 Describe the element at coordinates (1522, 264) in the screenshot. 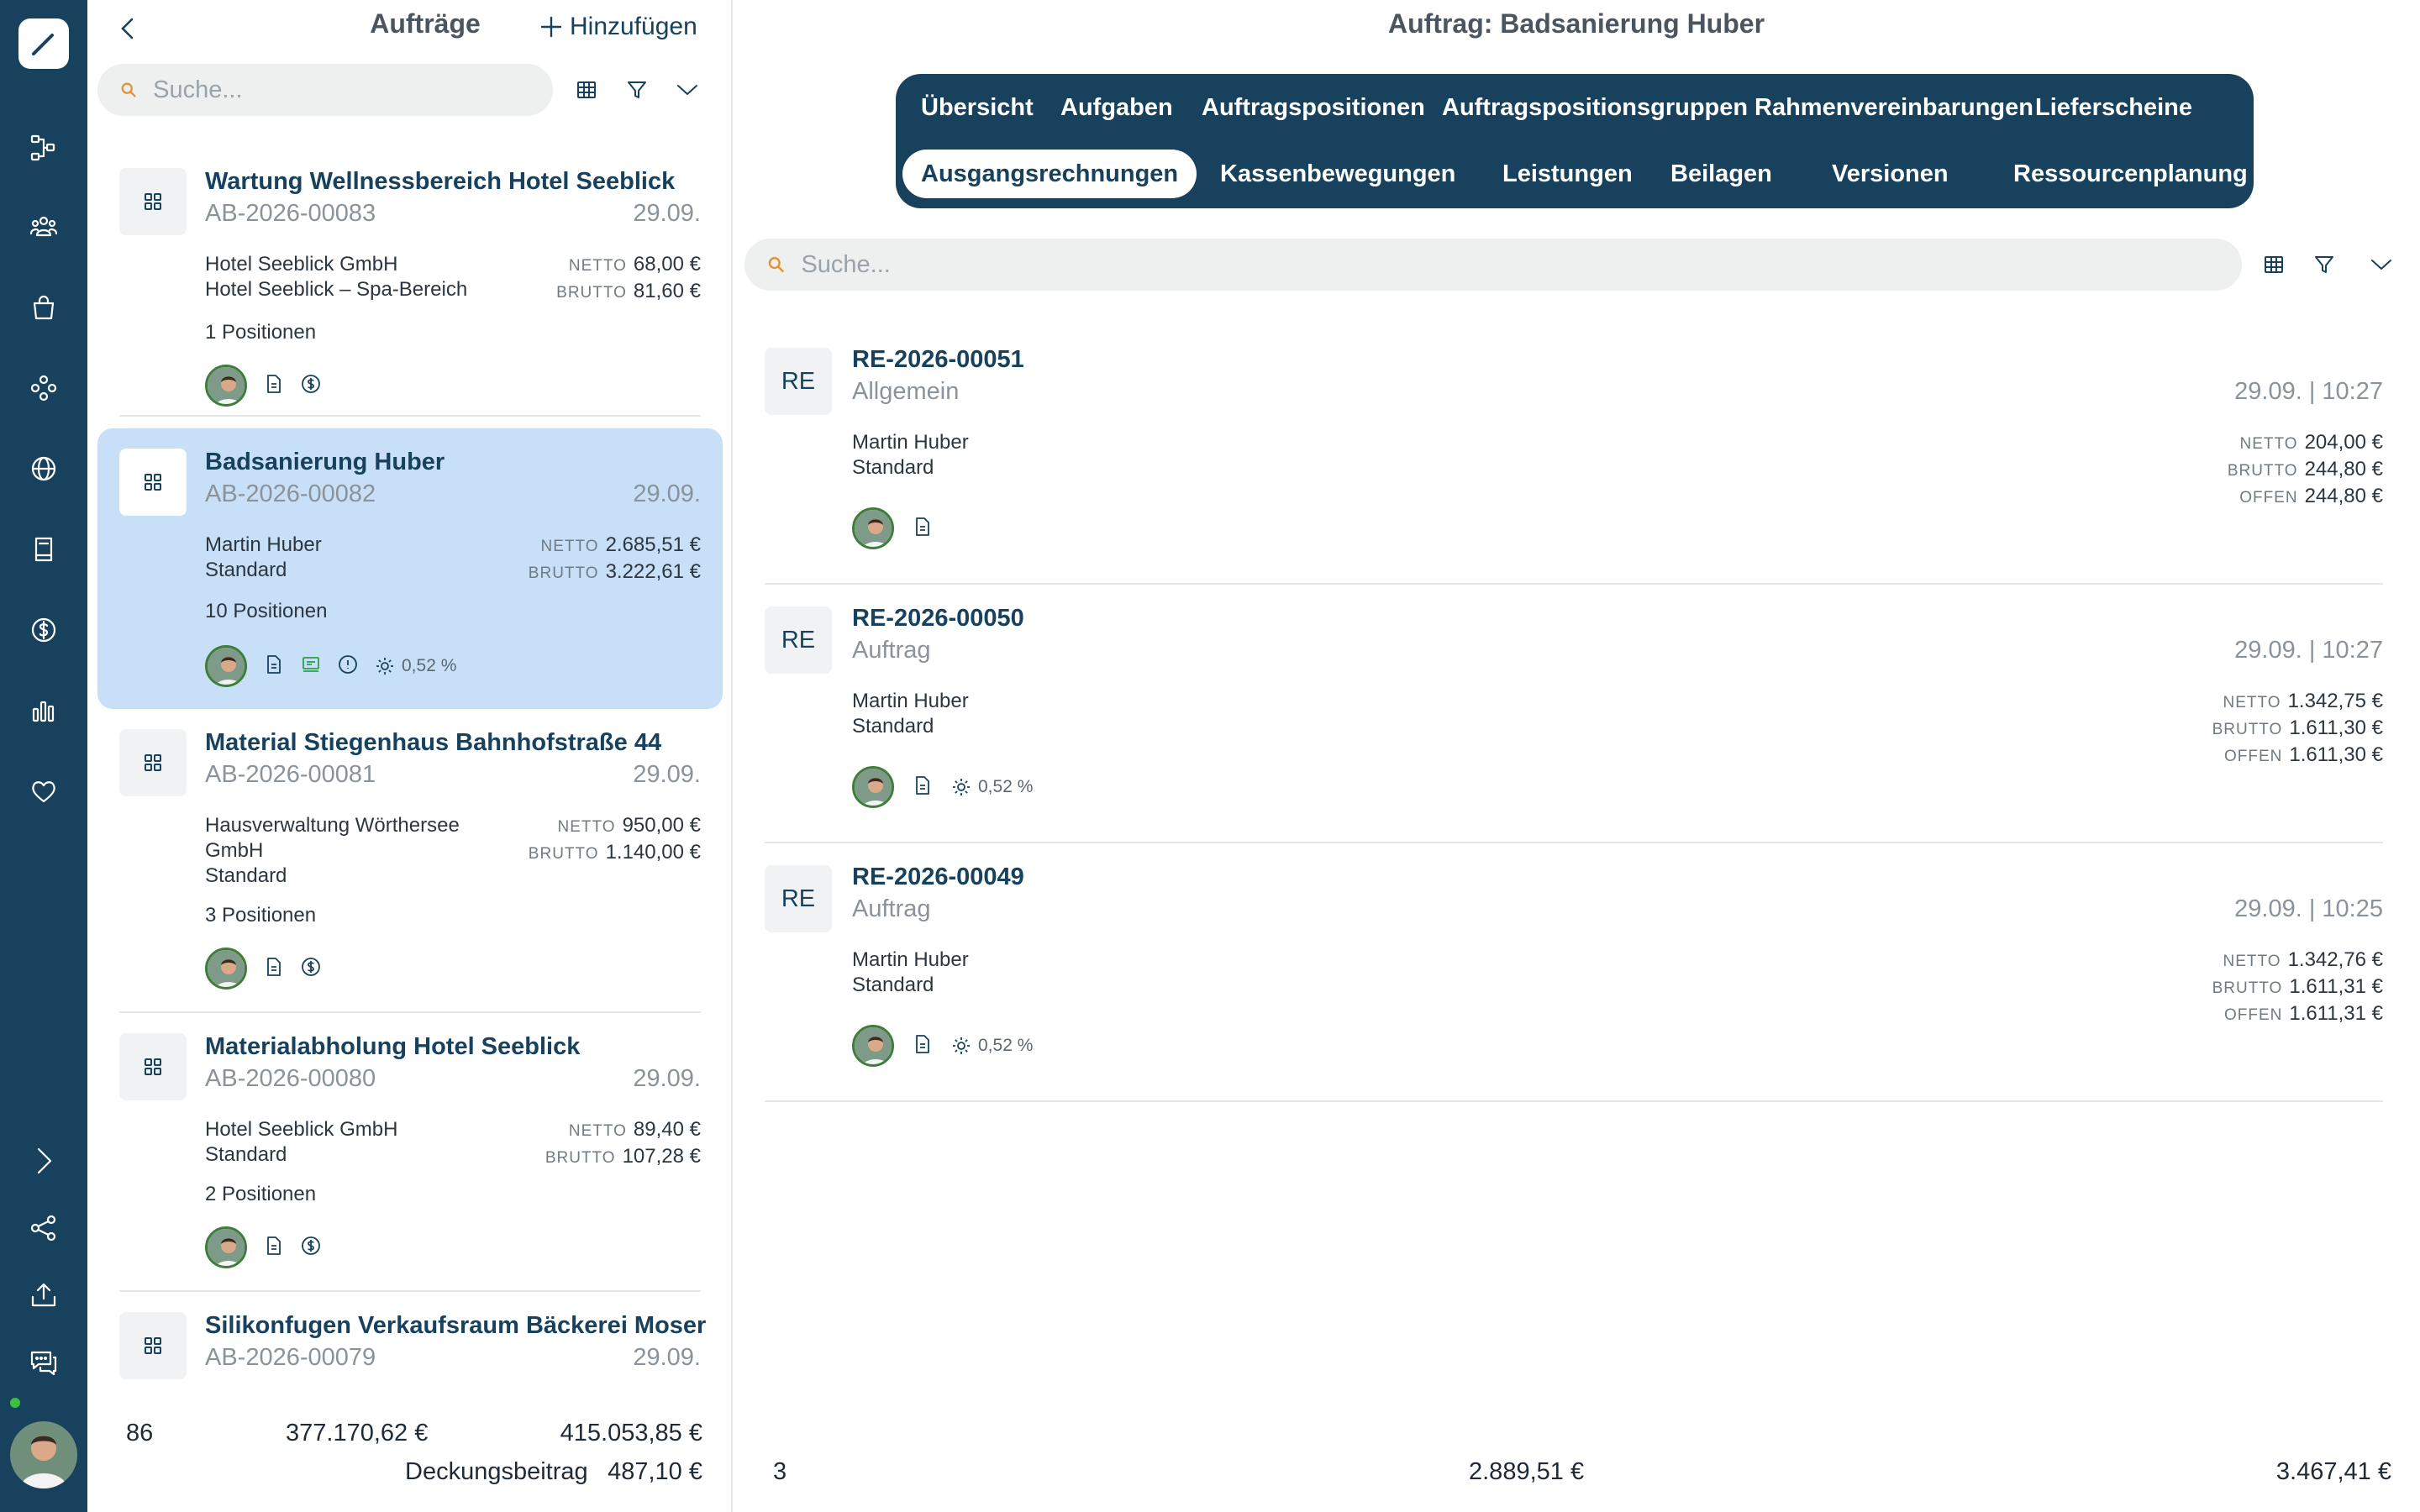

I see `detail-search-input` at that location.